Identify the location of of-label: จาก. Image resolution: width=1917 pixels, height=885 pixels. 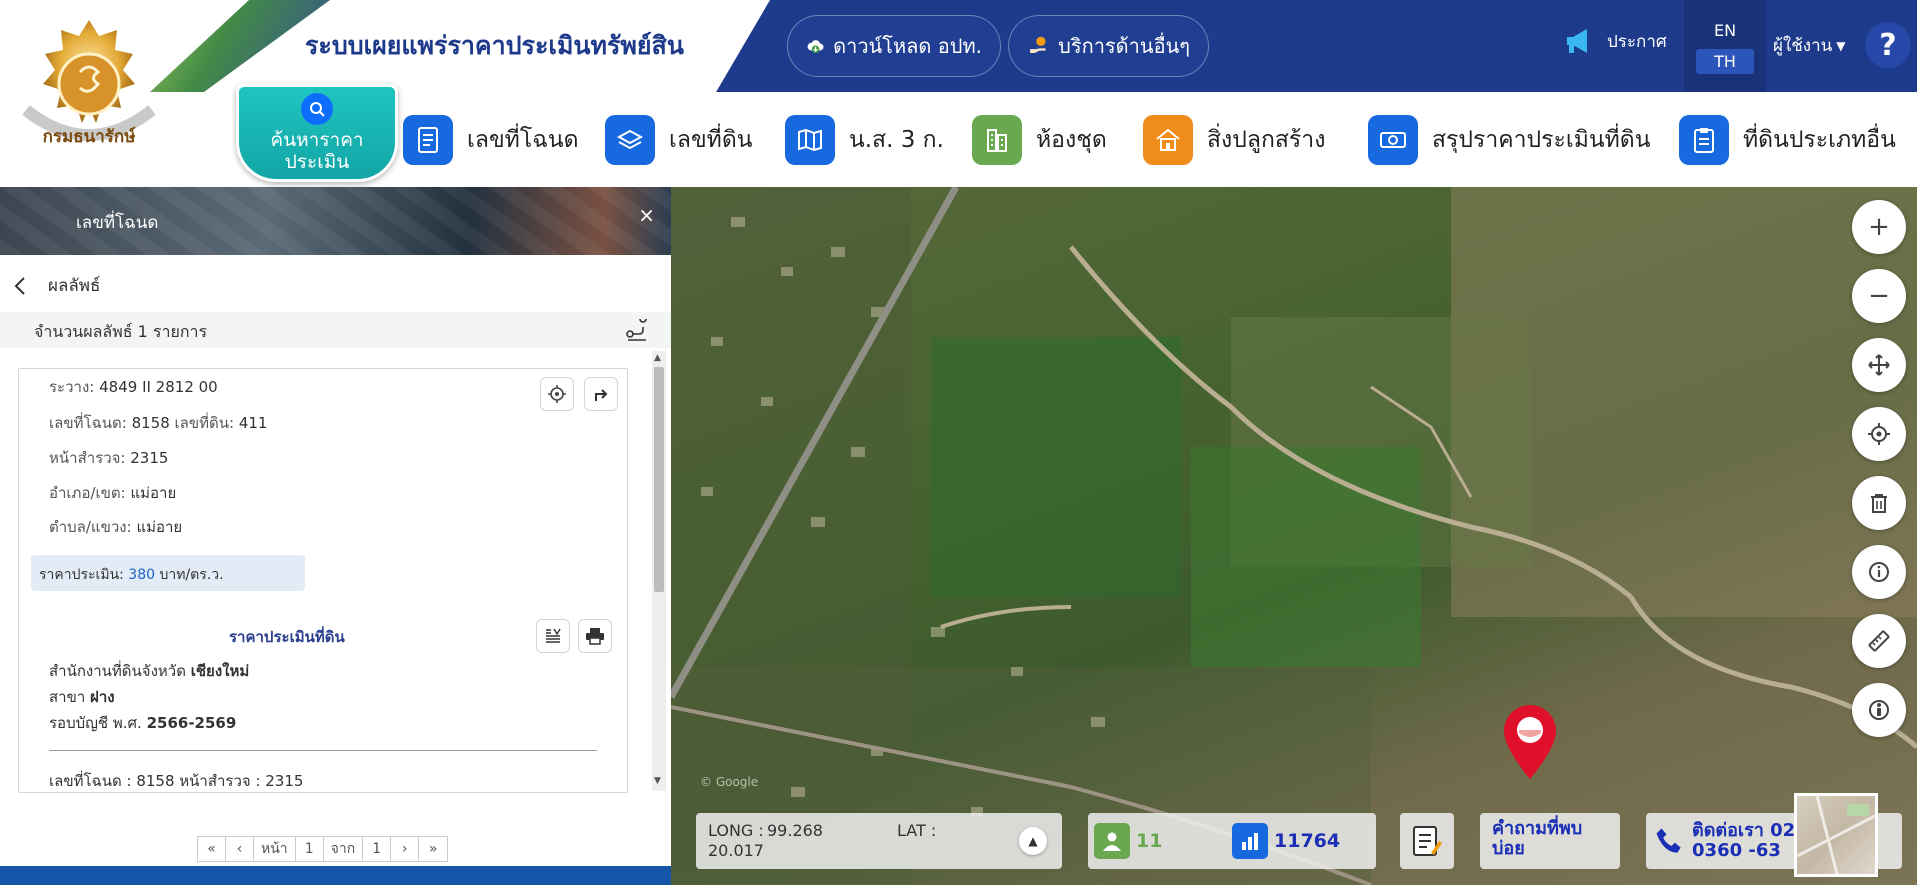
(343, 849).